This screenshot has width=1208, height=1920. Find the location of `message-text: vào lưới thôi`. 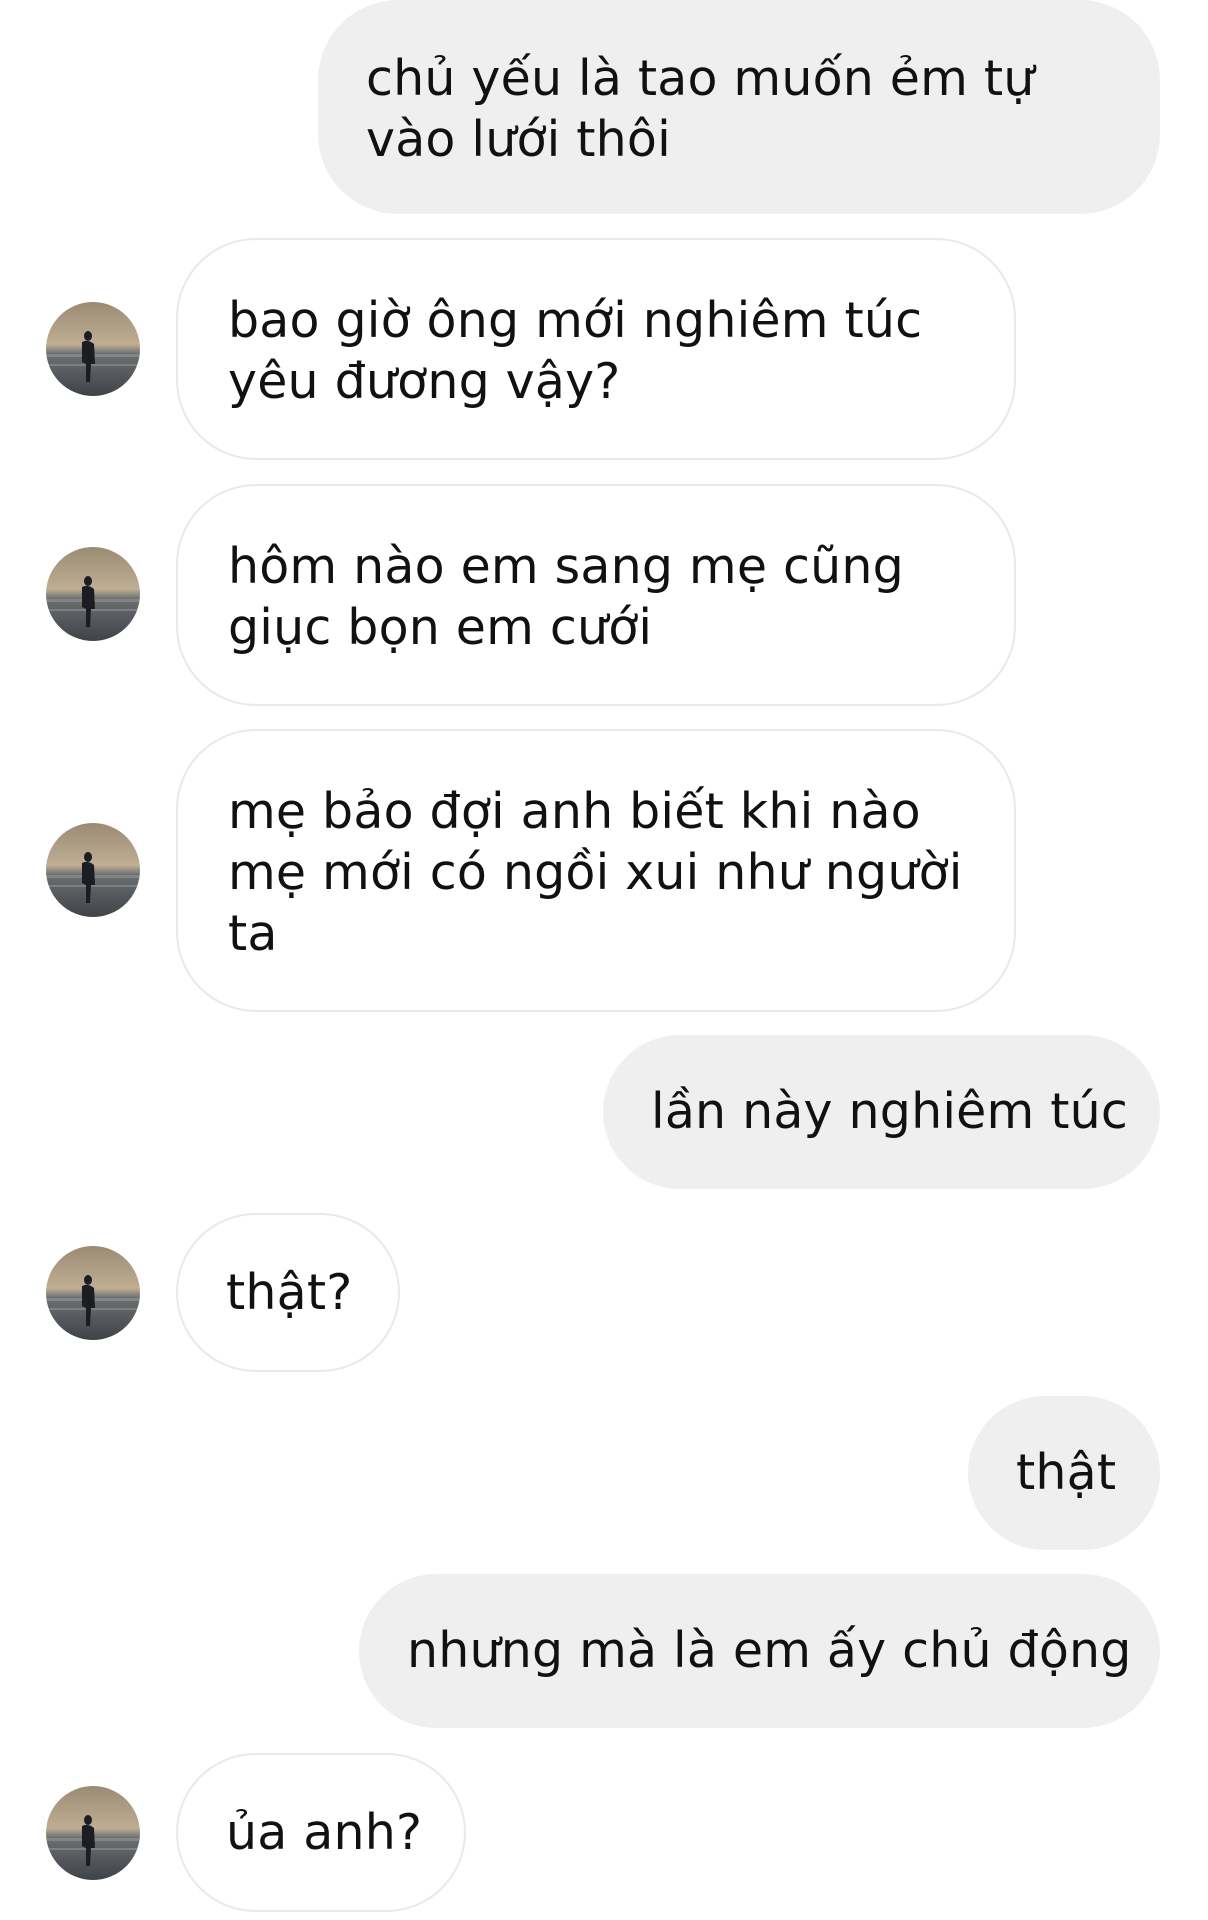

message-text: vào lưới thôi is located at coordinates (518, 139).